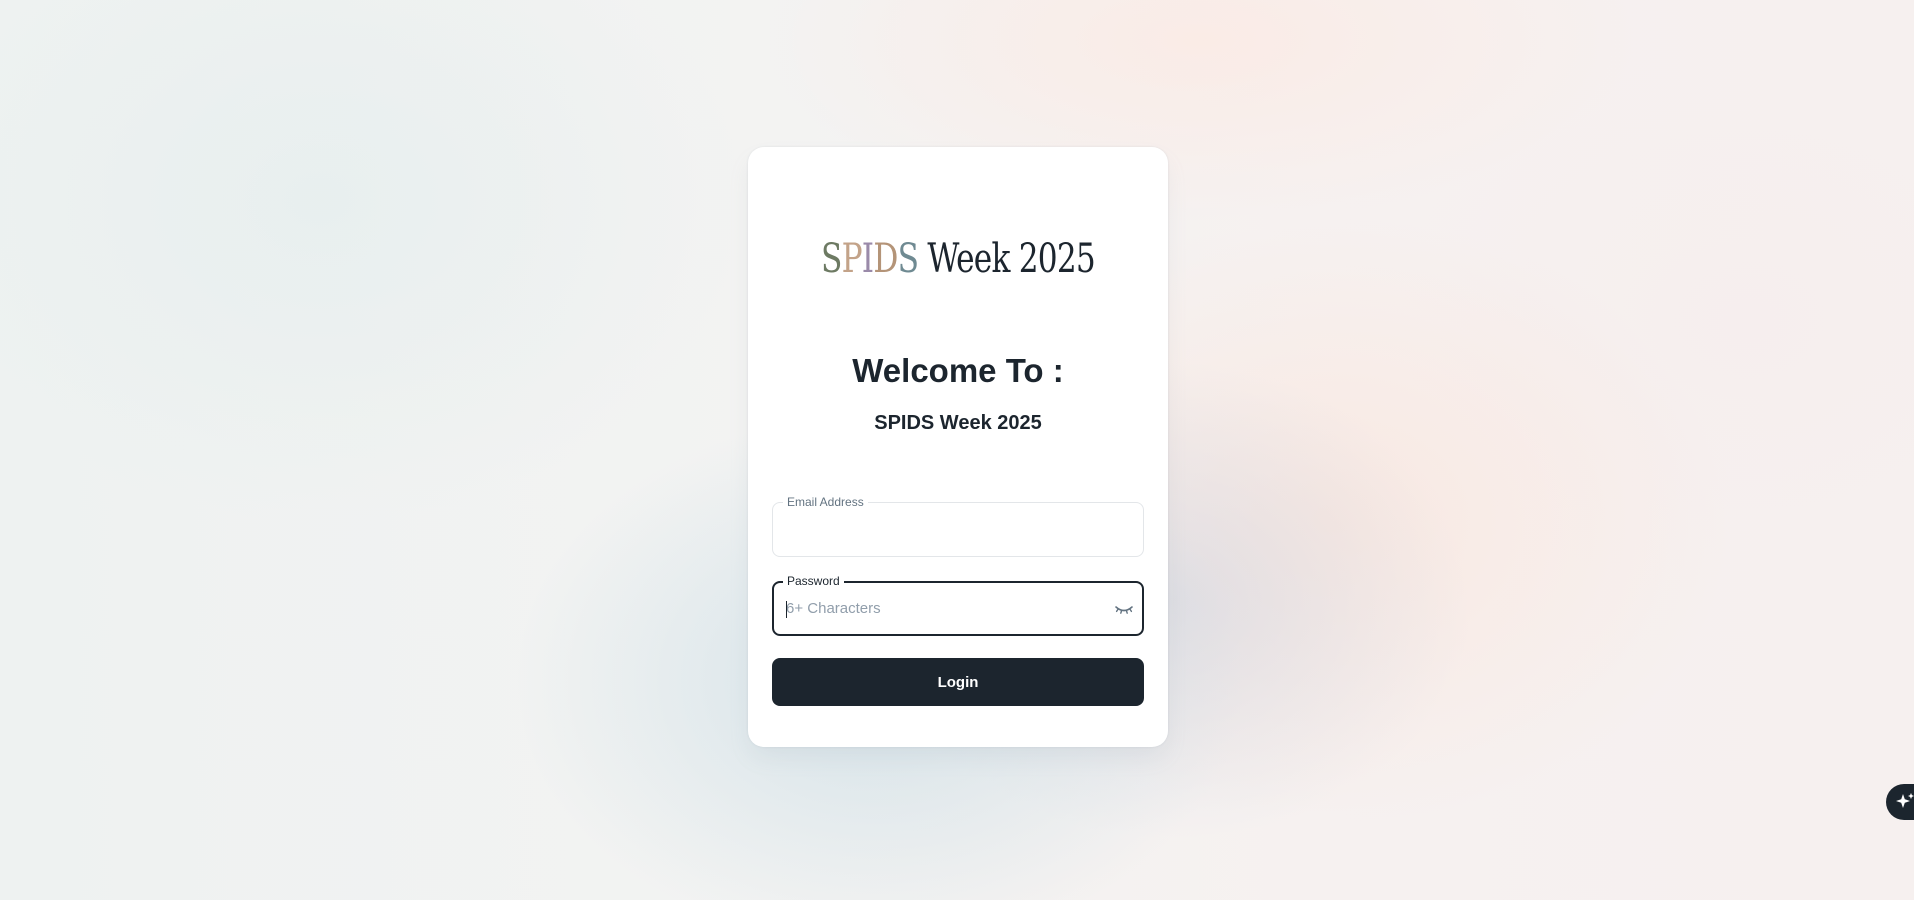 The image size is (1914, 900). Describe the element at coordinates (958, 608) in the screenshot. I see `password-input` at that location.